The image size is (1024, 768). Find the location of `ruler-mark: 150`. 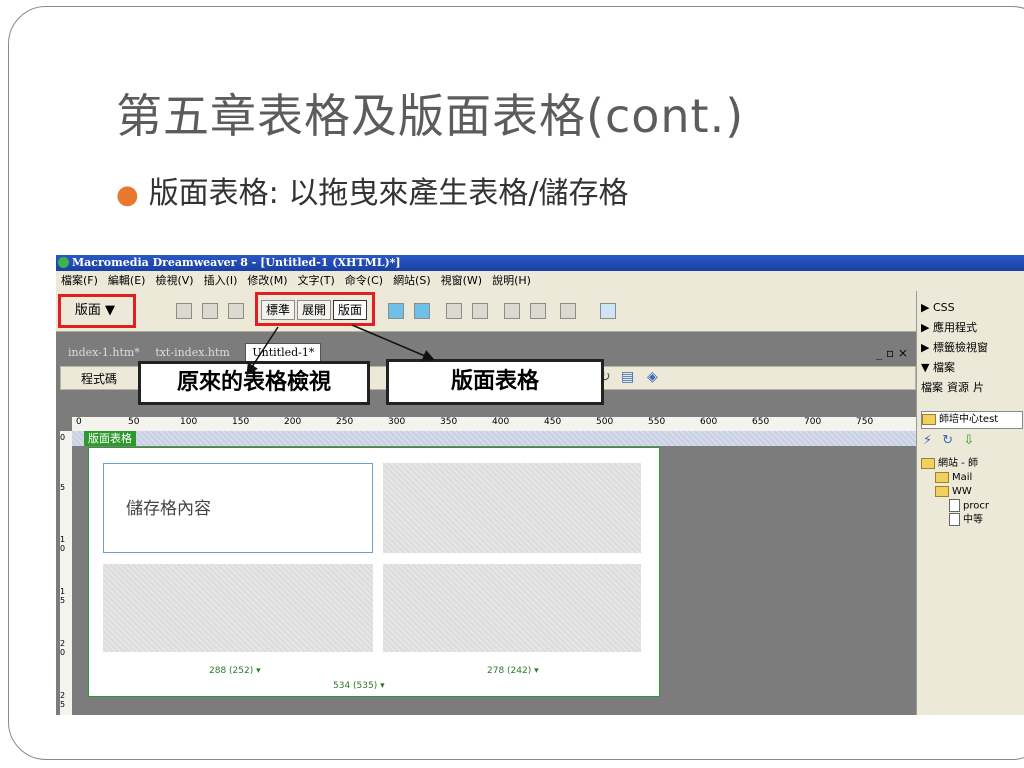

ruler-mark: 150 is located at coordinates (241, 422).